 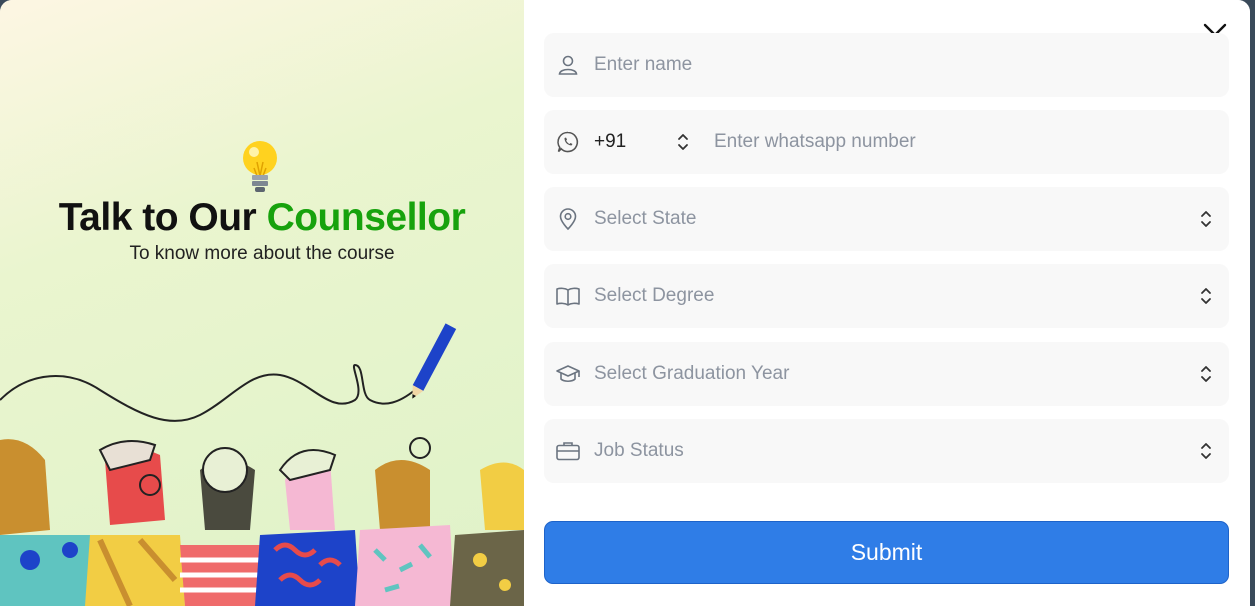 I want to click on country-code-chevron-icon, so click(x=683, y=142).